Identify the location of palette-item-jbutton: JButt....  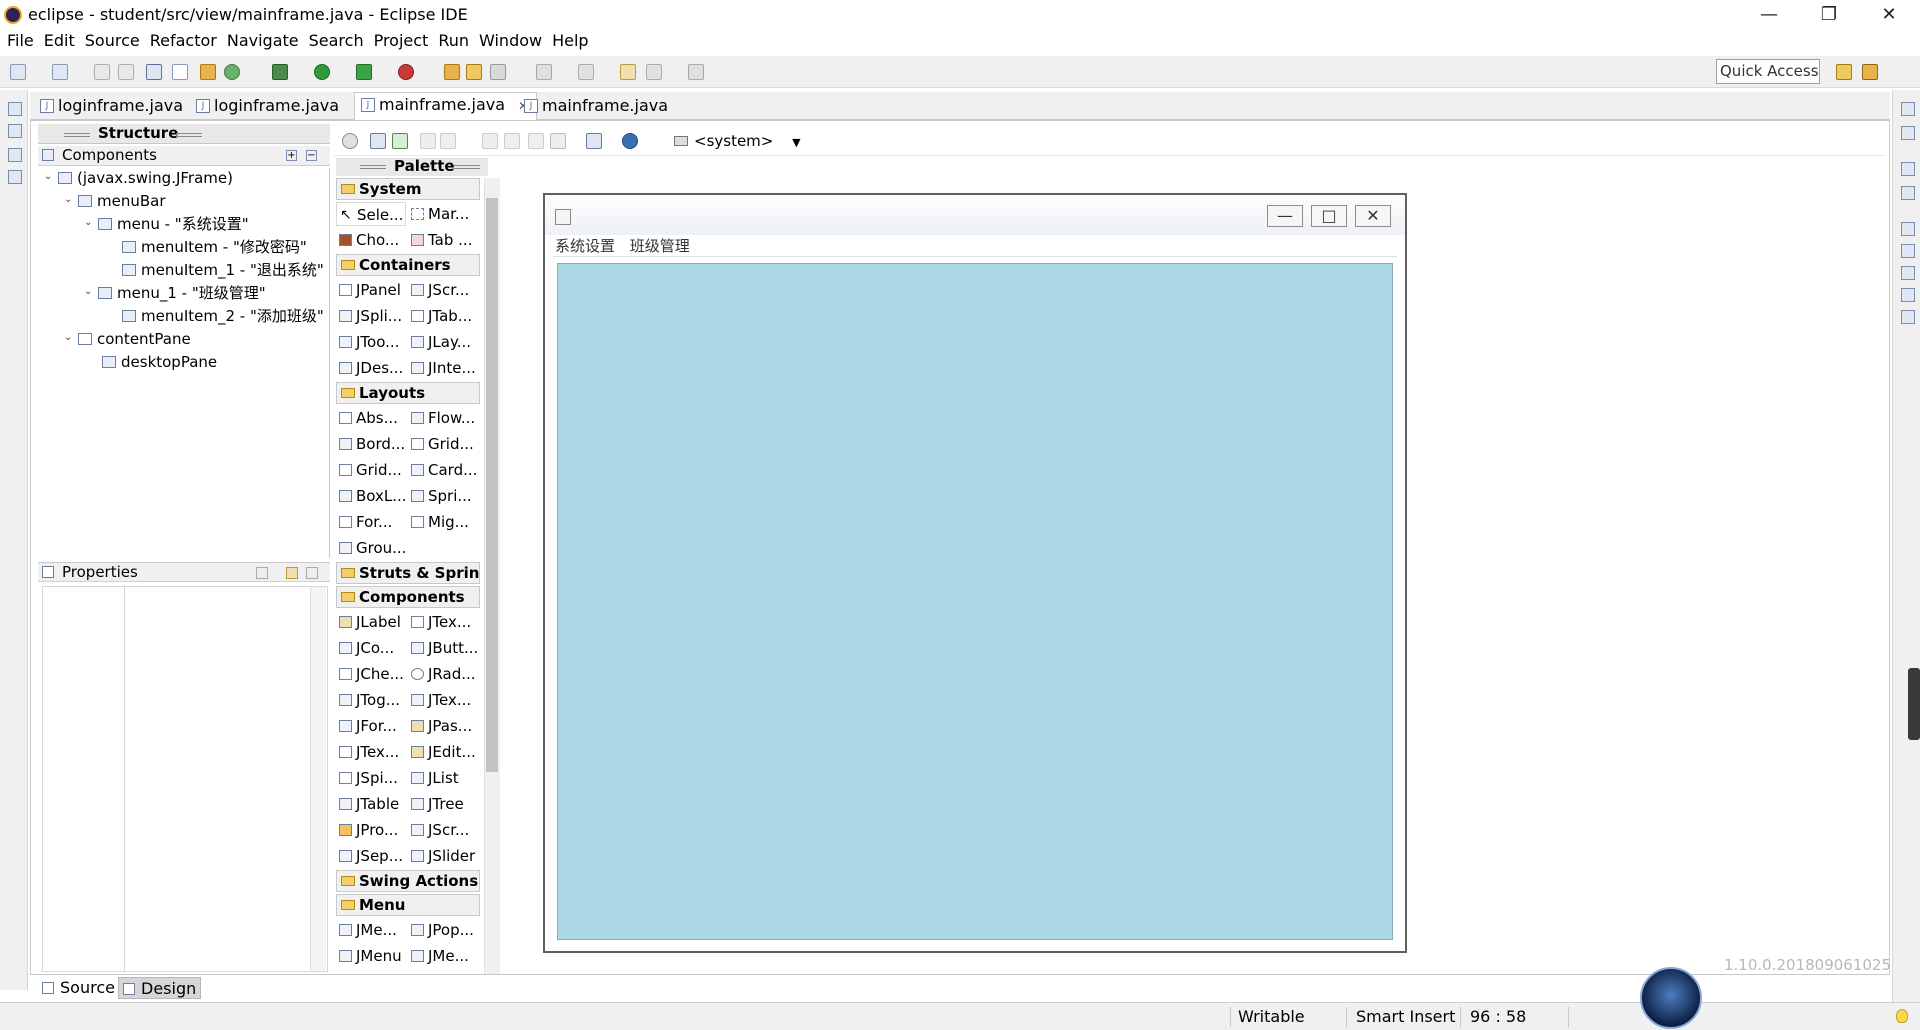
(443, 648).